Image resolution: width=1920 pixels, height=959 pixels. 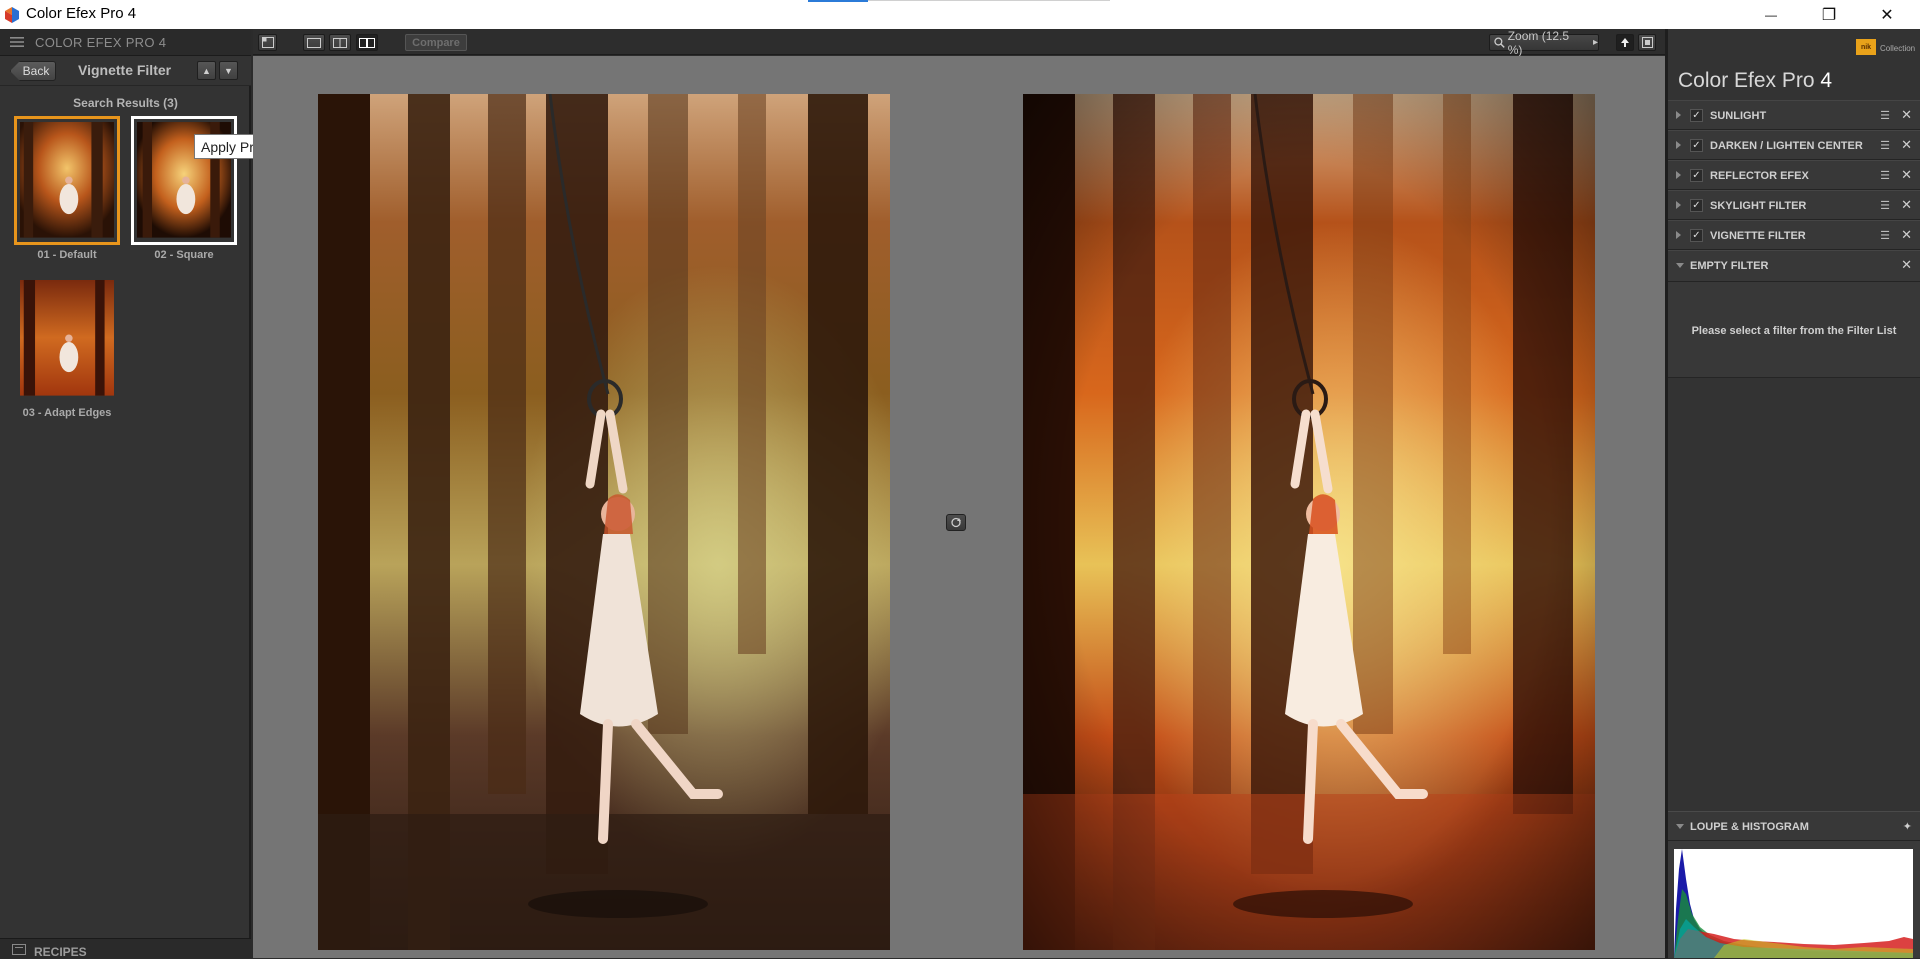 I want to click on zoom-level: Zoom (12.5 %), so click(x=1538, y=42).